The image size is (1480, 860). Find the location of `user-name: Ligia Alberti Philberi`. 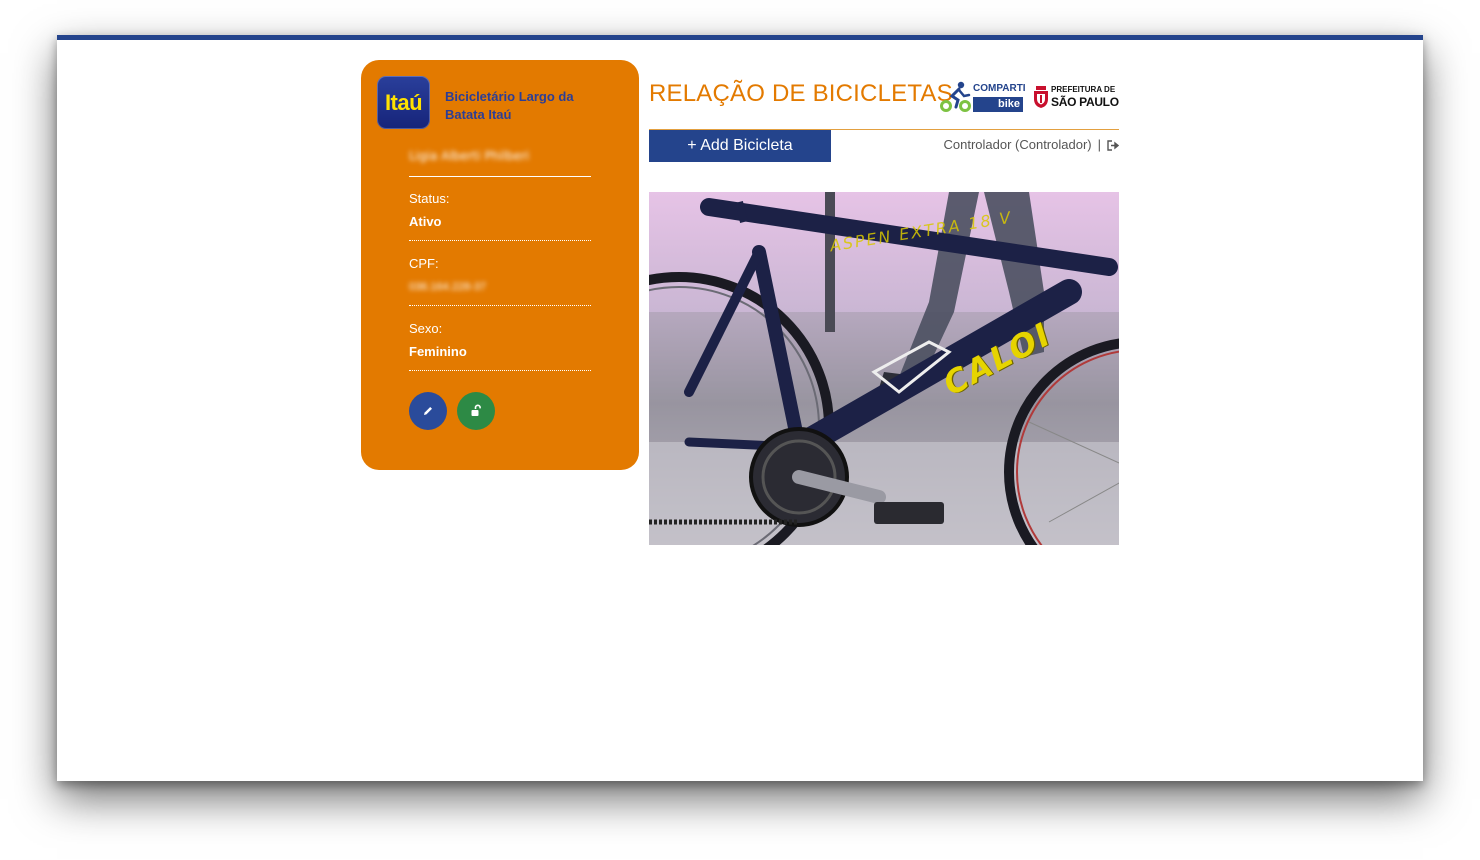

user-name: Ligia Alberti Philberi is located at coordinates (469, 156).